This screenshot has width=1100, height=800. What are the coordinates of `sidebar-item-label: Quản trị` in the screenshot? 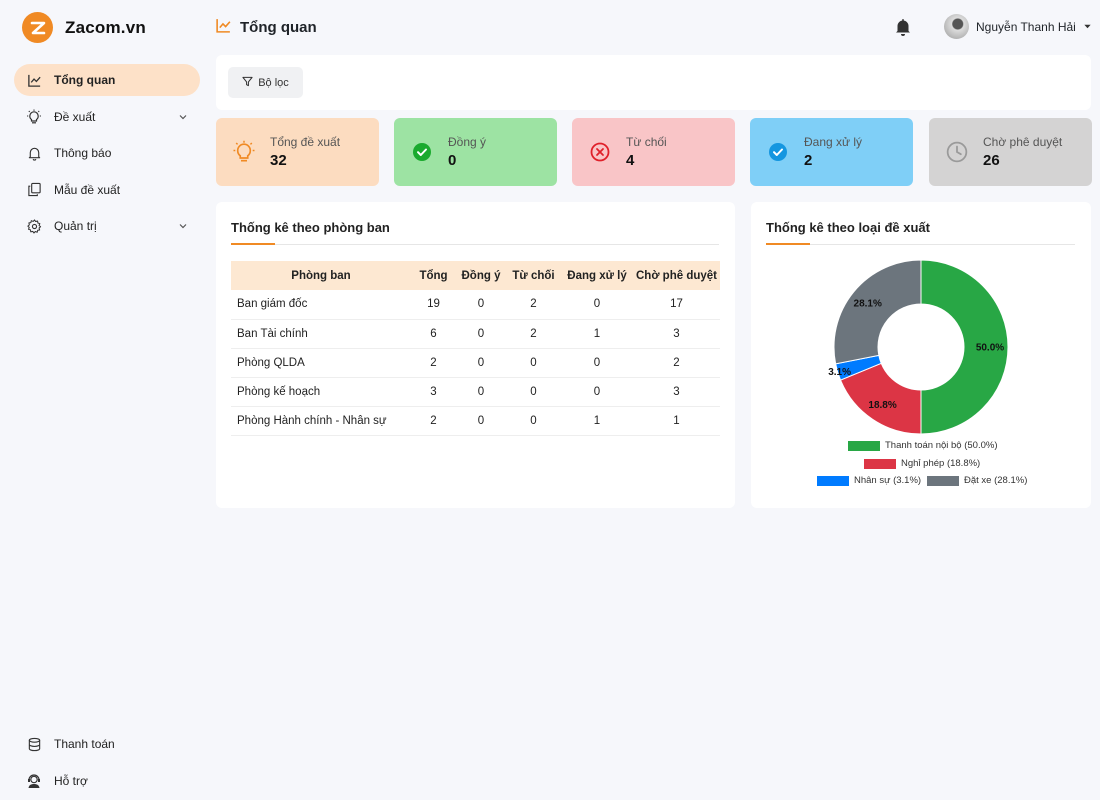 It's located at (75, 226).